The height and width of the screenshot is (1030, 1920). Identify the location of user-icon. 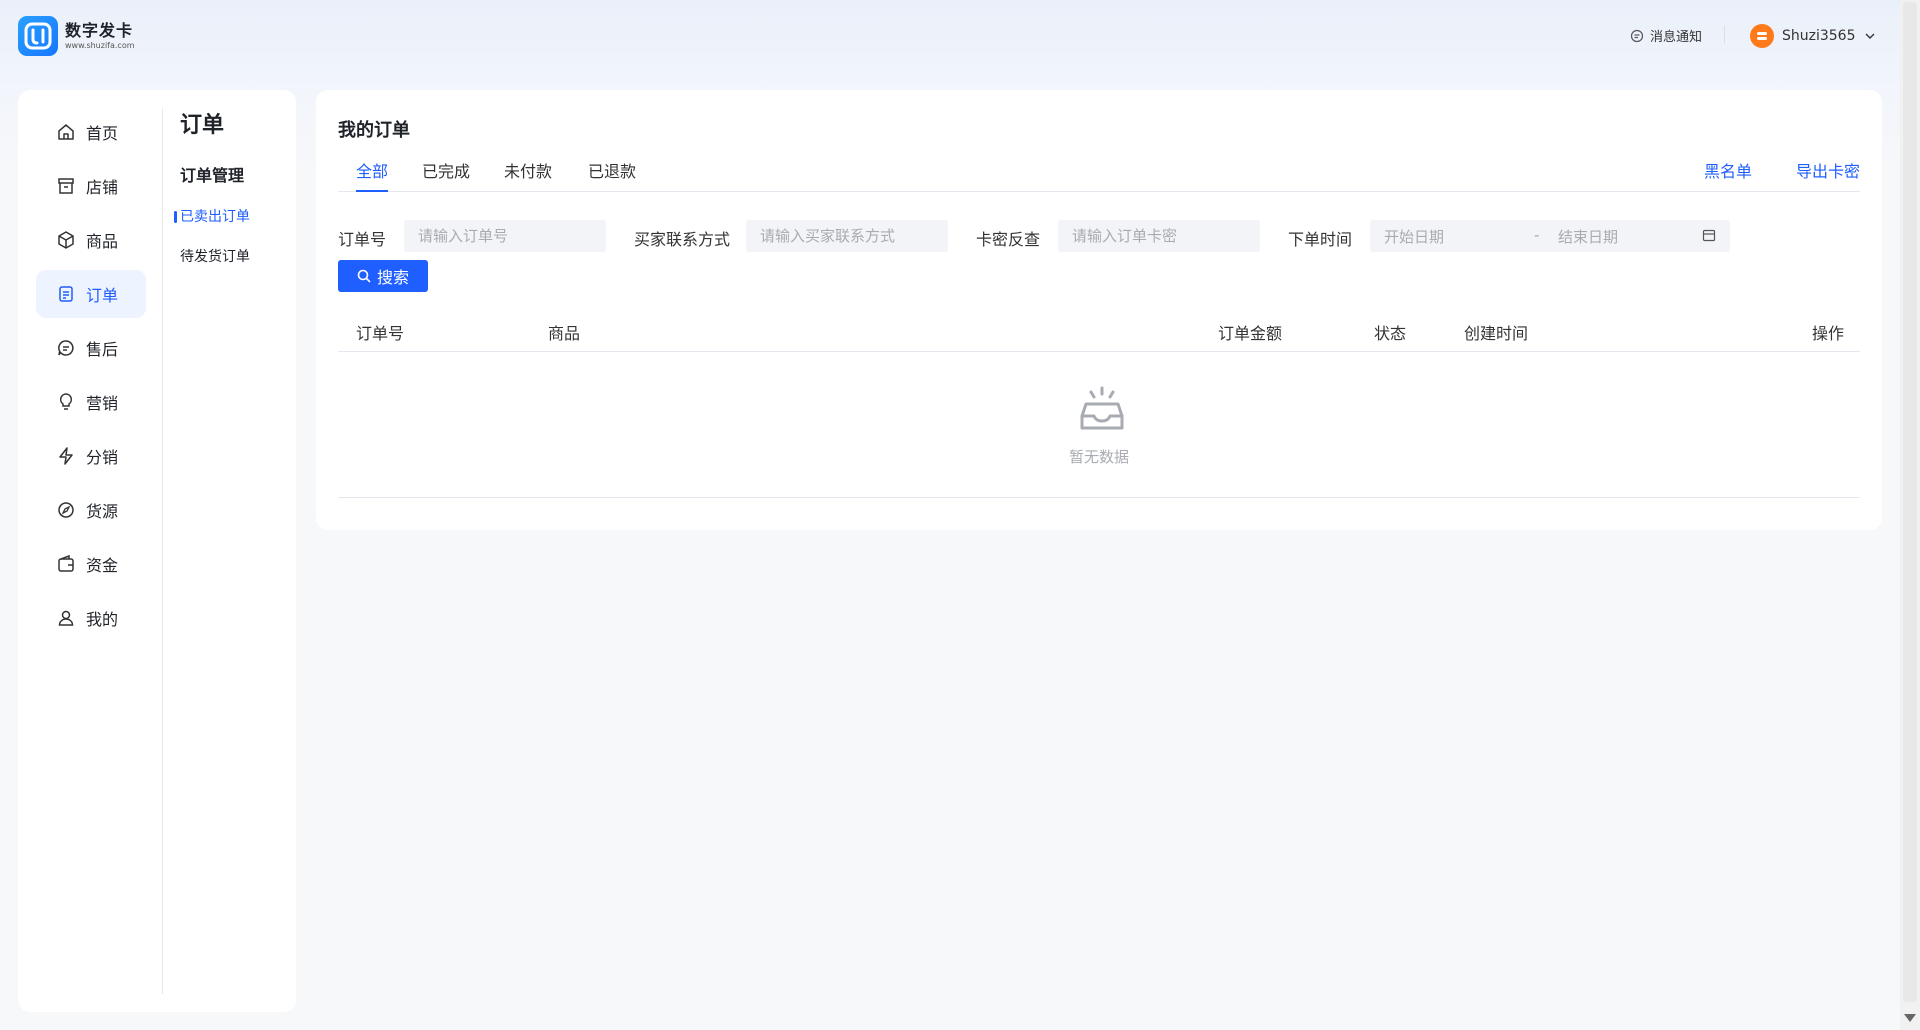
(66, 618).